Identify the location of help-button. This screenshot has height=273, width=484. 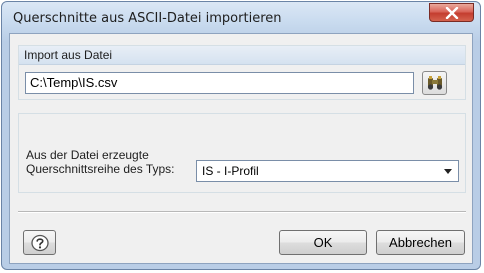
(39, 242).